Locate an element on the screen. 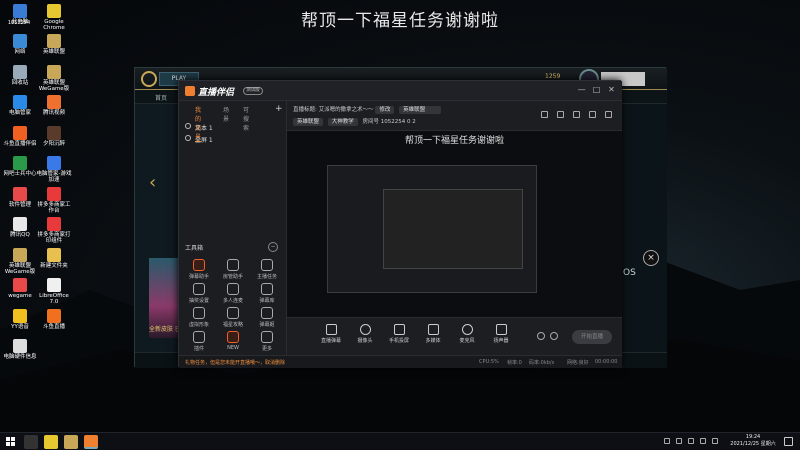  desktop-shortcut: 网络 is located at coordinates (20, 44).